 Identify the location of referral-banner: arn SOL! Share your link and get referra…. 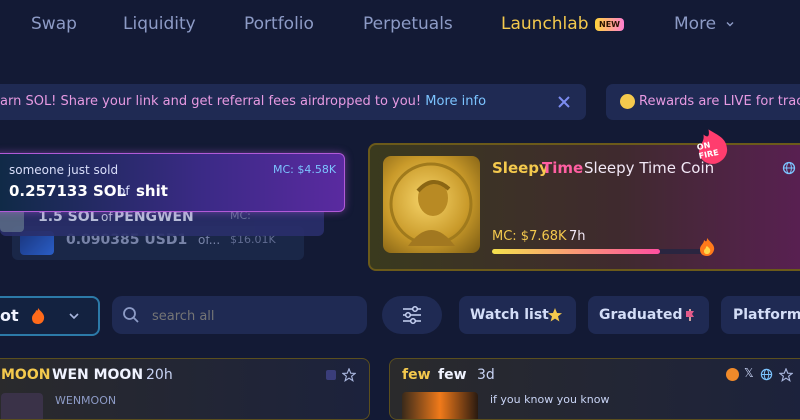
(293, 102).